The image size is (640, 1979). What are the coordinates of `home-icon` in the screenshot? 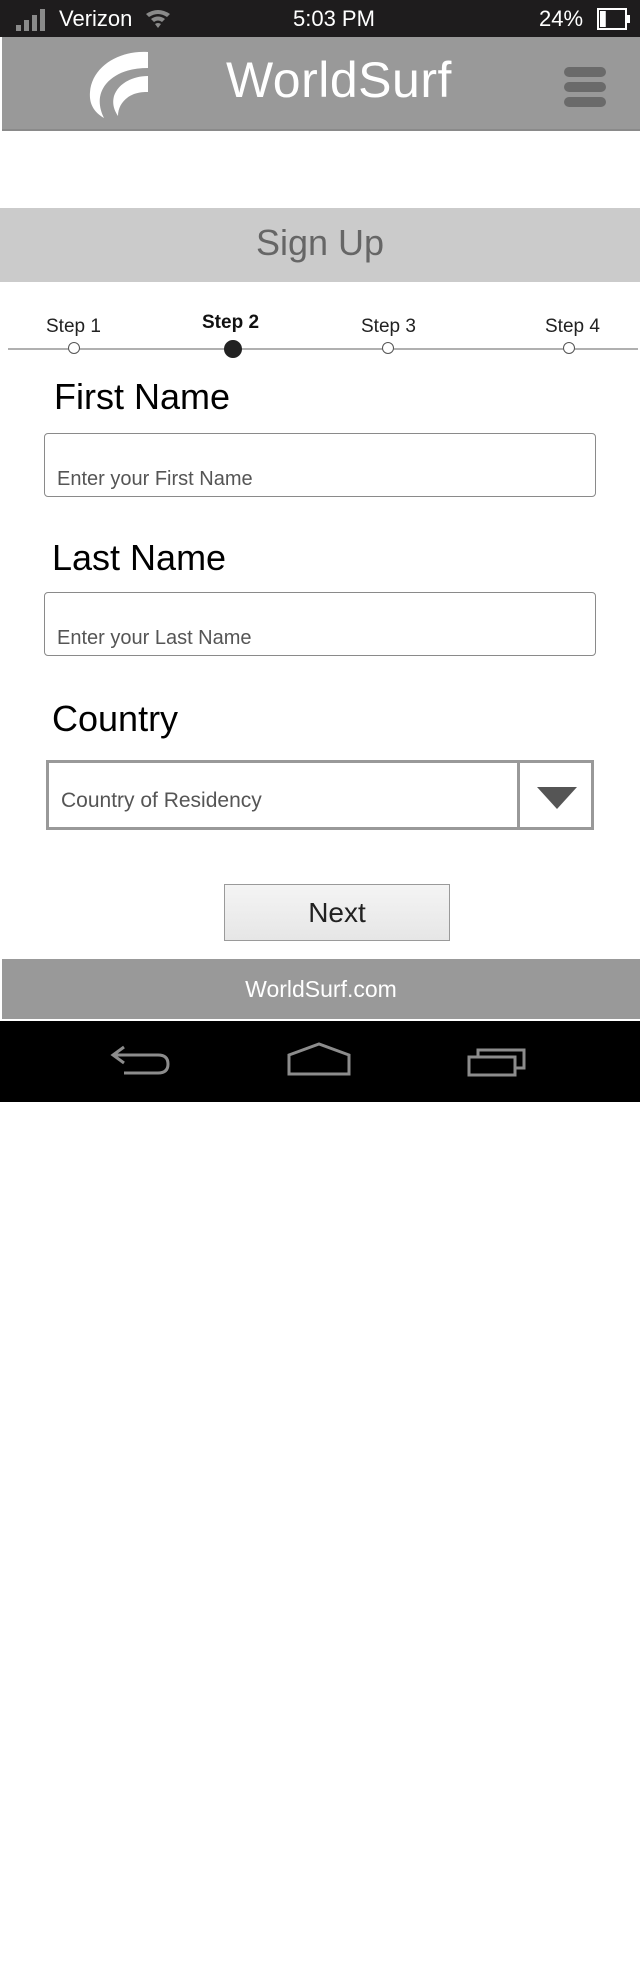 It's located at (319, 1059).